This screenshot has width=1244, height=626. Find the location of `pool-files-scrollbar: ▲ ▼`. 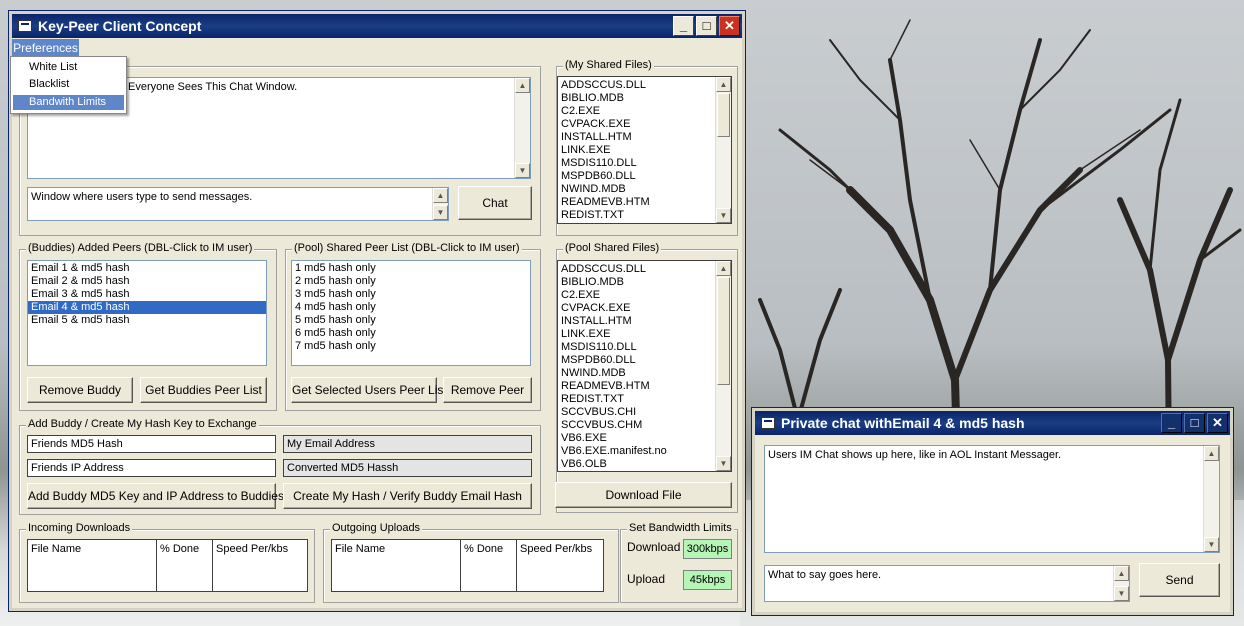

pool-files-scrollbar: ▲ ▼ is located at coordinates (723, 366).